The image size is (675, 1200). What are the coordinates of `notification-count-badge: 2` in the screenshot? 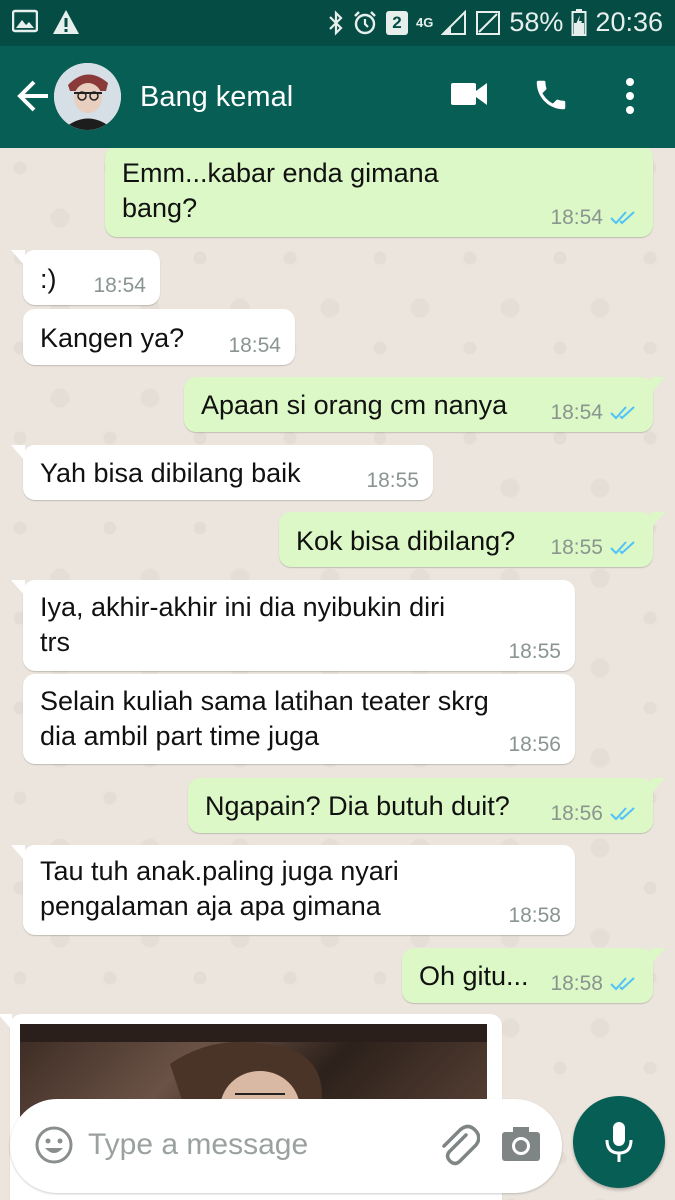 It's located at (397, 22).